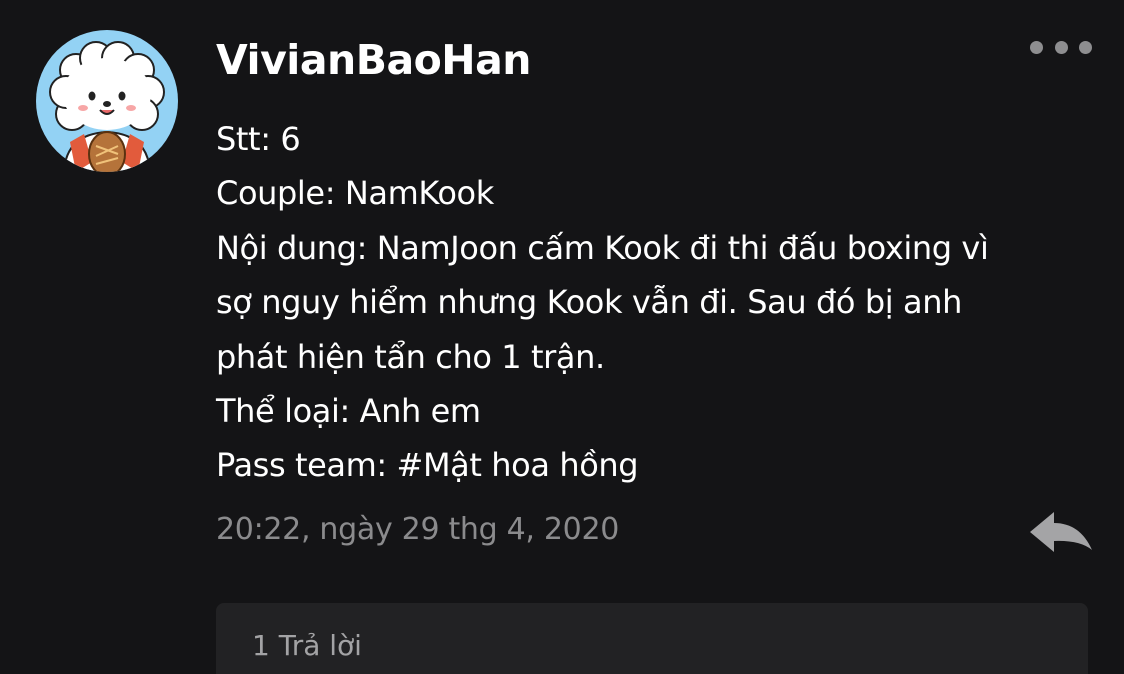 Image resolution: width=1124 pixels, height=674 pixels. What do you see at coordinates (418, 529) in the screenshot?
I see `comment-timestamp: 20:22, ngày 29 thg 4, 2020` at bounding box center [418, 529].